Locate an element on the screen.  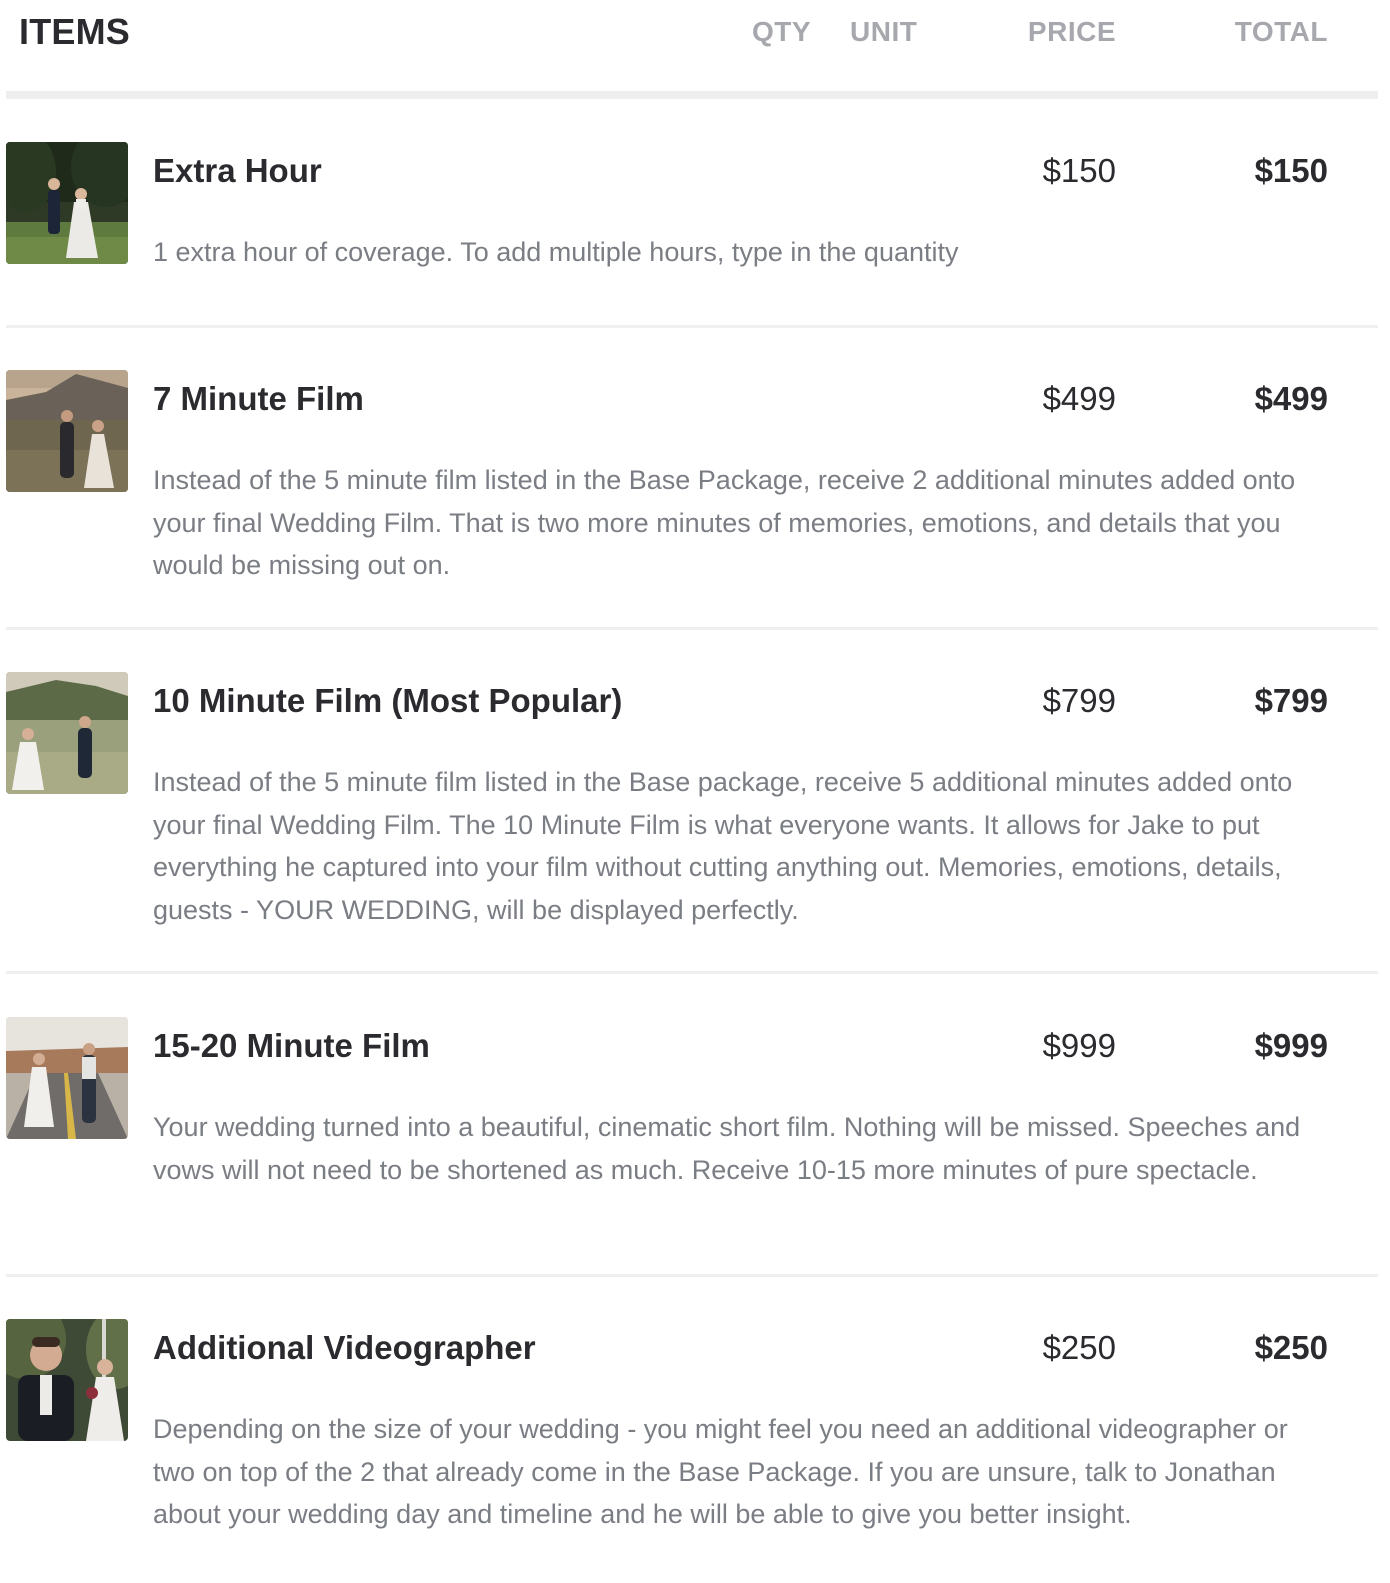
couple-walking-field-photo is located at coordinates (67, 733).